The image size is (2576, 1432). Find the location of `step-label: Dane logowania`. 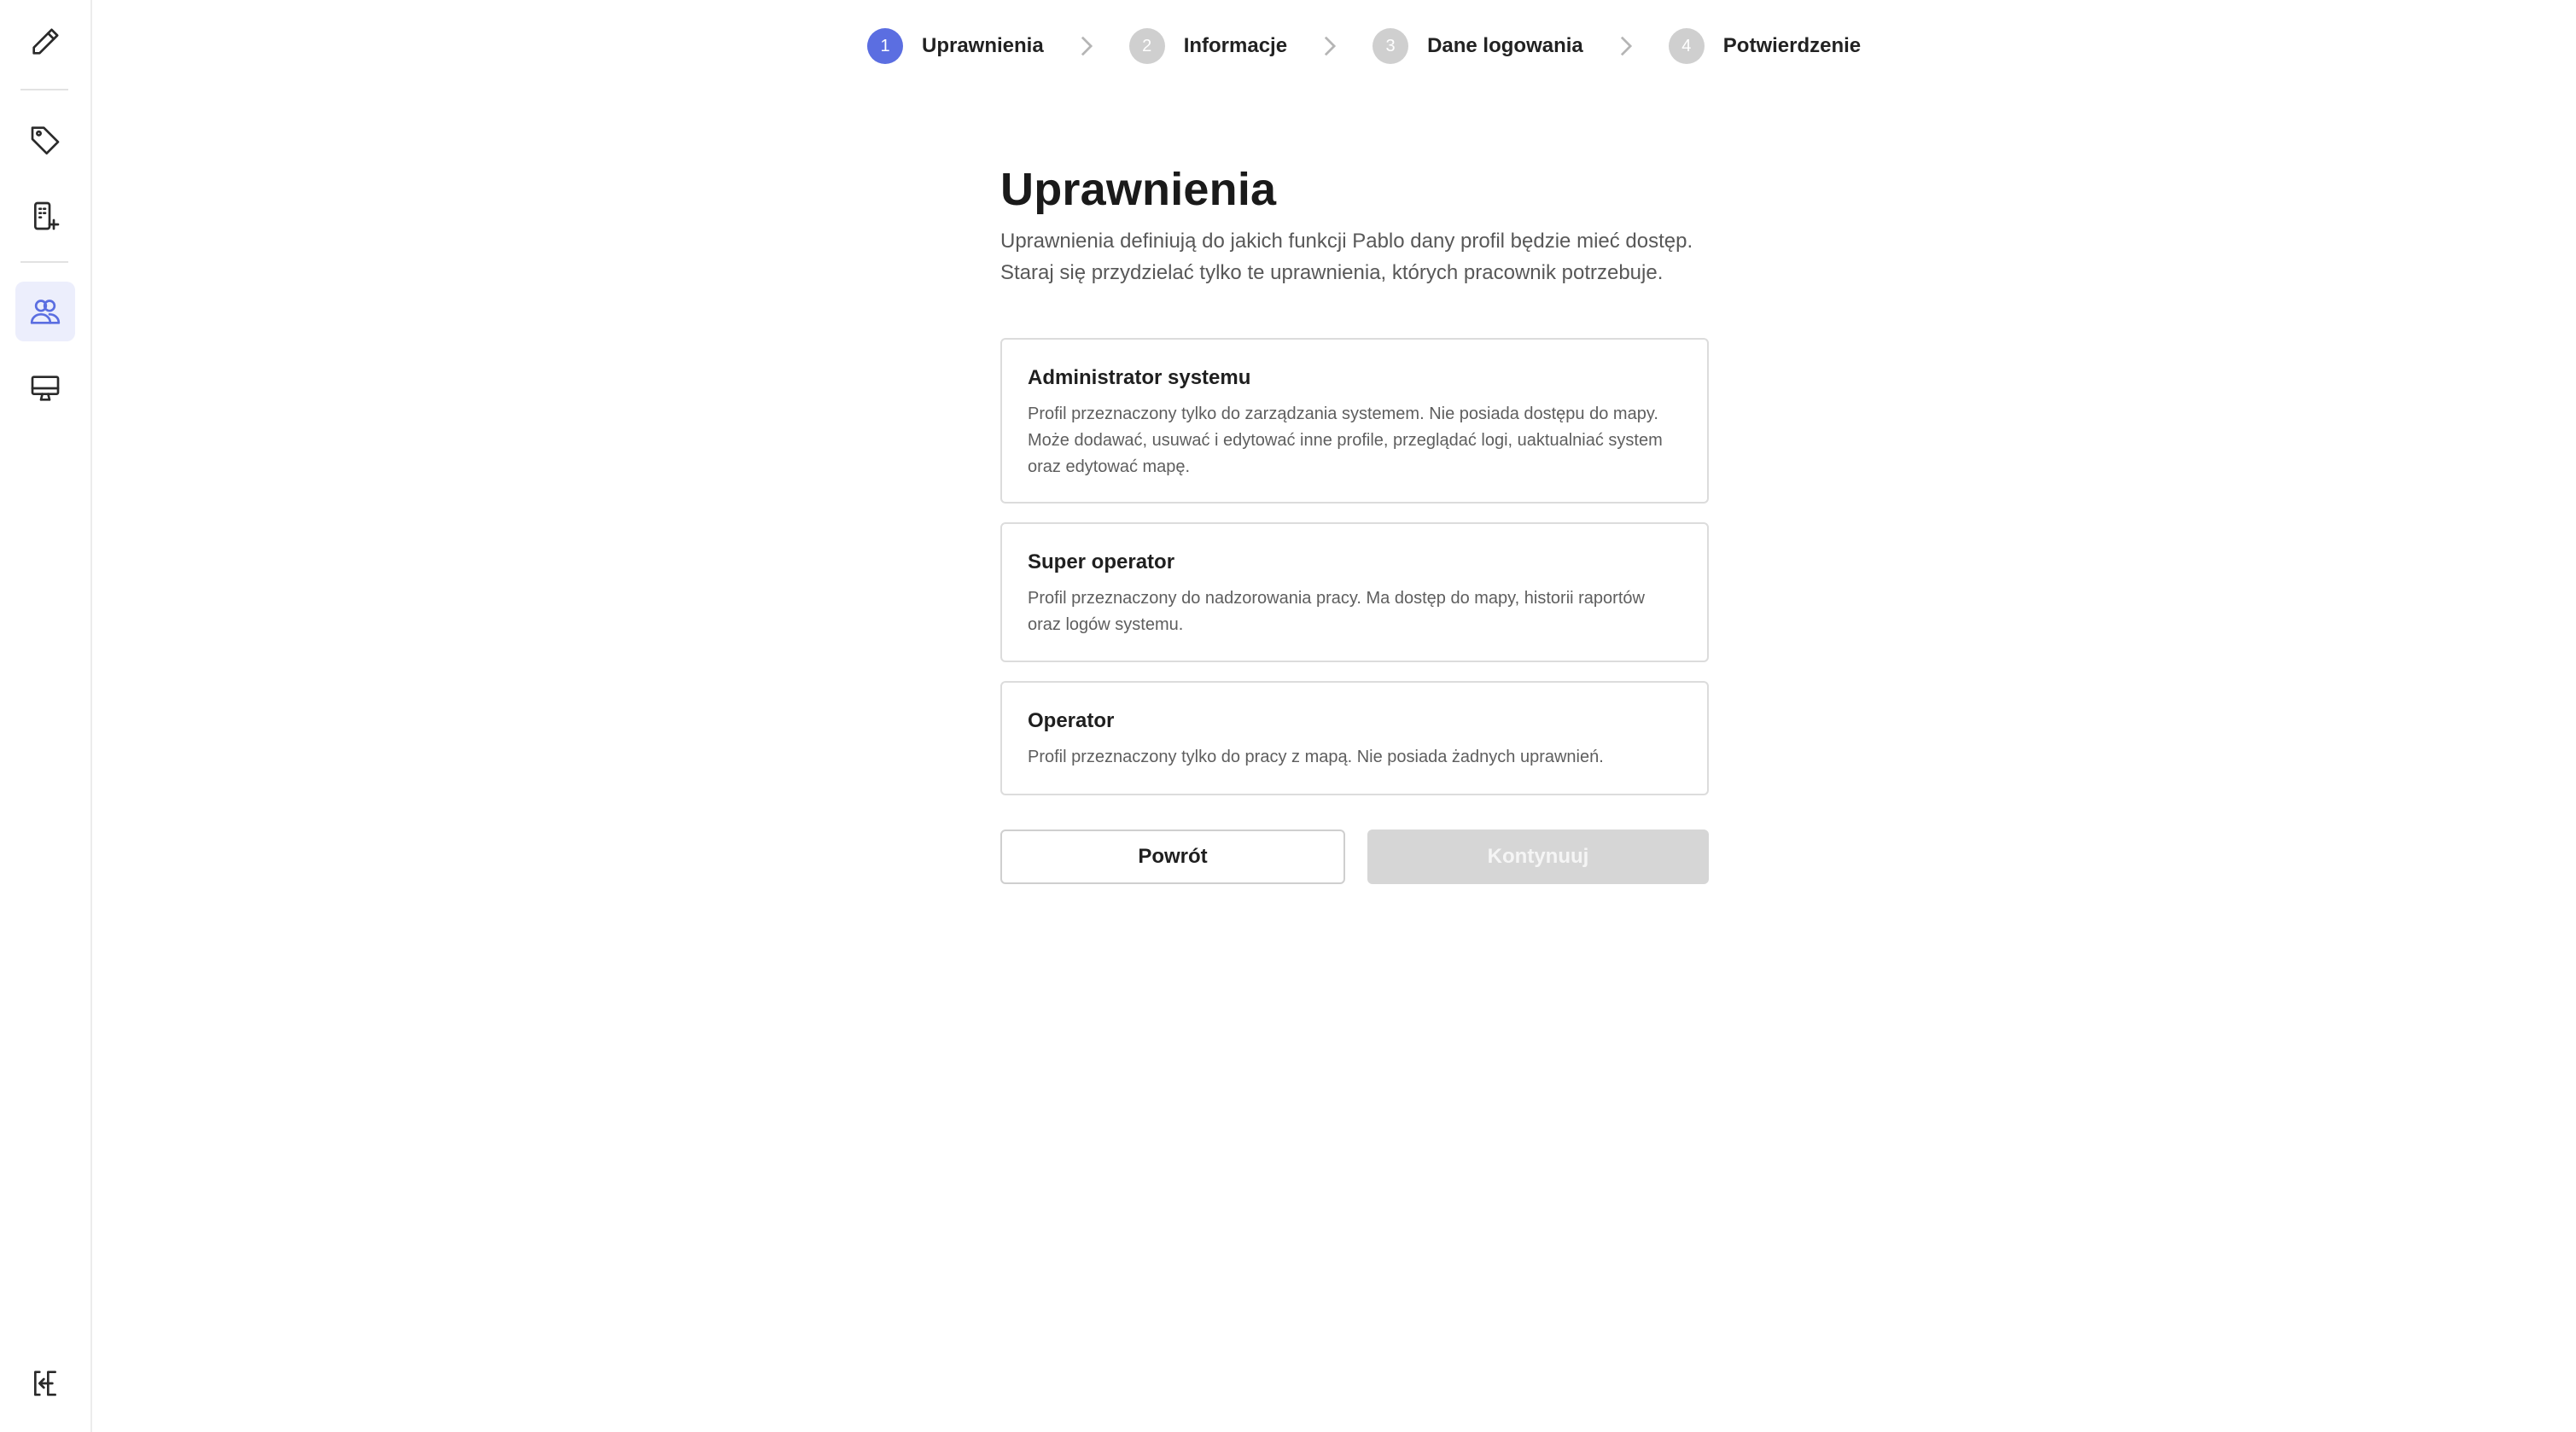

step-label: Dane logowania is located at coordinates (1505, 45).